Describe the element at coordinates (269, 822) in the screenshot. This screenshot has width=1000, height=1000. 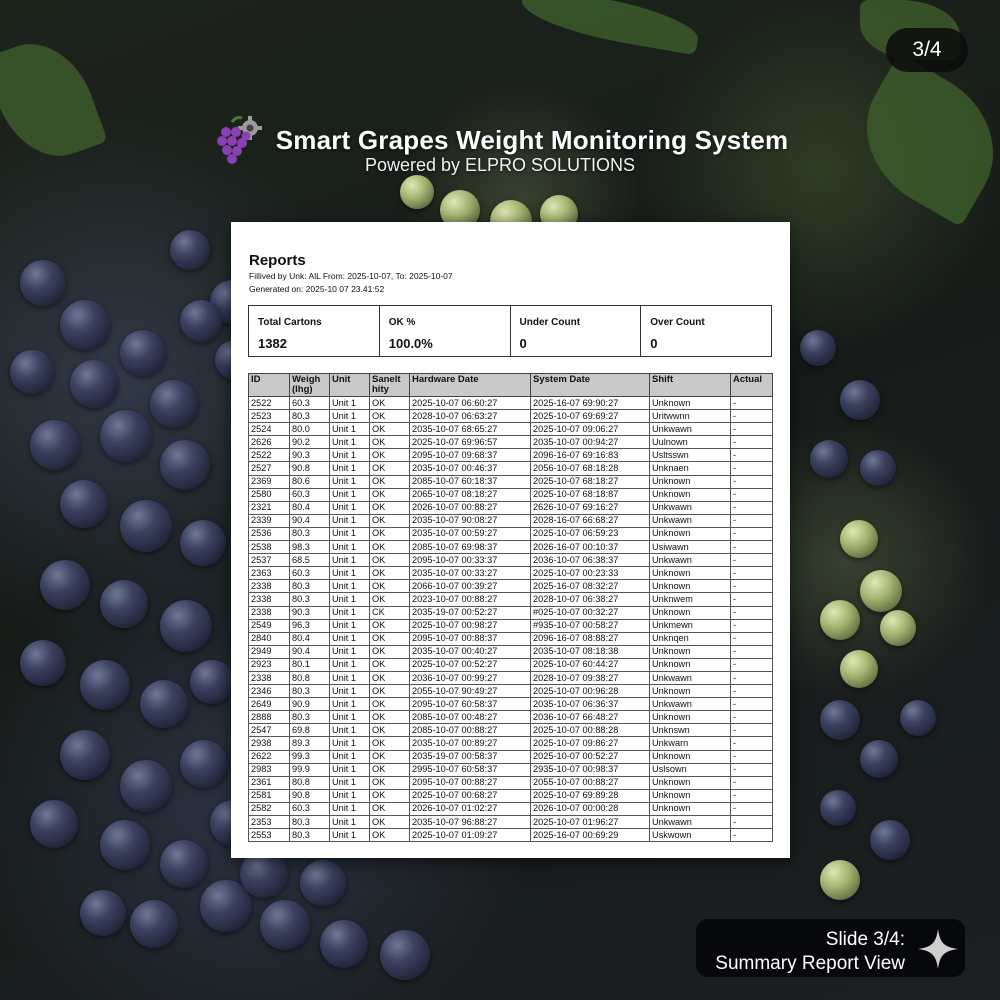
I see `table-cell: 2353` at that location.